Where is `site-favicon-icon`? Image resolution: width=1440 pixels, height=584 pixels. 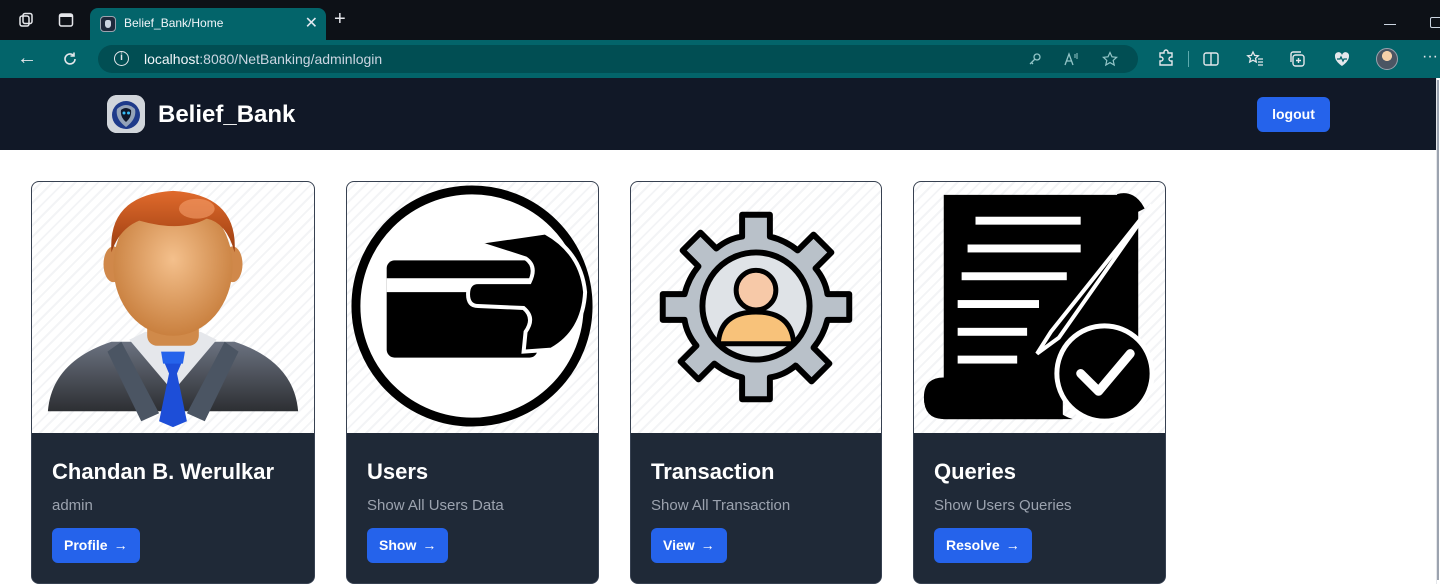
site-favicon-icon is located at coordinates (108, 24).